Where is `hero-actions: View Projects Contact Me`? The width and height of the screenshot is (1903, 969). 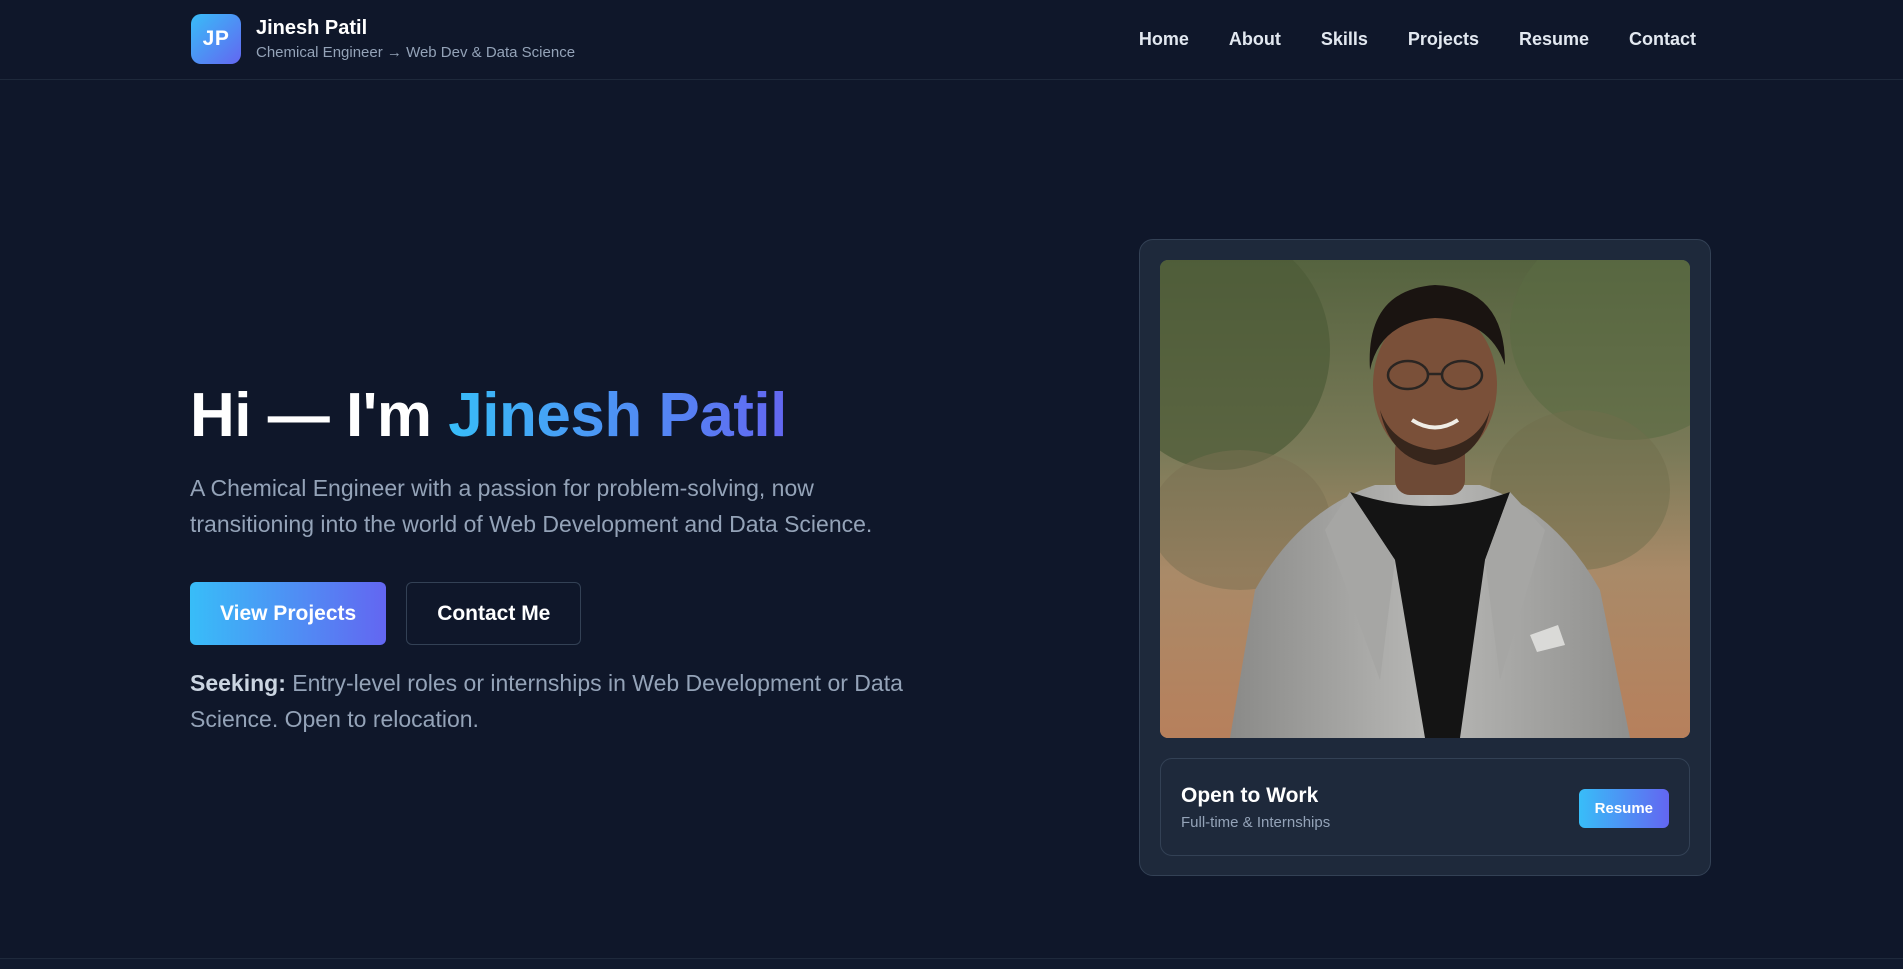
hero-actions: View Projects Contact Me is located at coordinates (386, 613).